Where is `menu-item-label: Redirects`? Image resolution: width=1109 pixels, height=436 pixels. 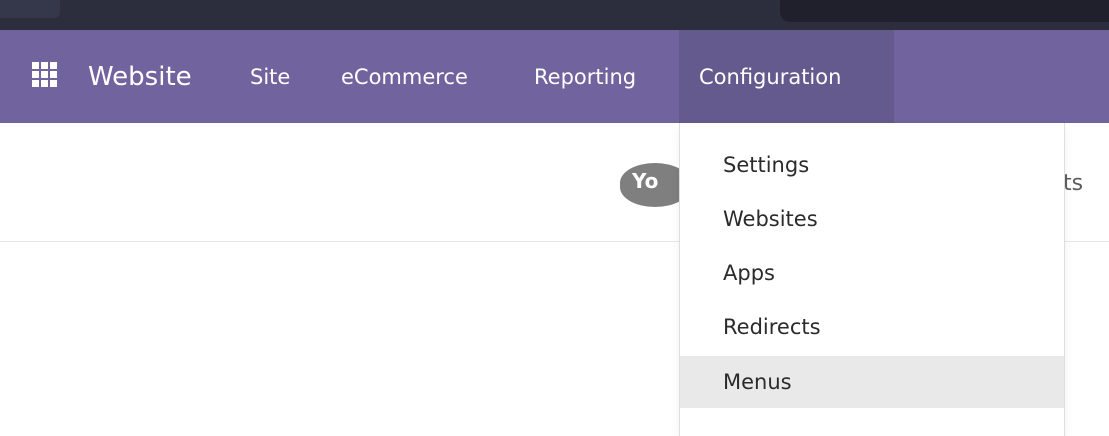 menu-item-label: Redirects is located at coordinates (772, 327).